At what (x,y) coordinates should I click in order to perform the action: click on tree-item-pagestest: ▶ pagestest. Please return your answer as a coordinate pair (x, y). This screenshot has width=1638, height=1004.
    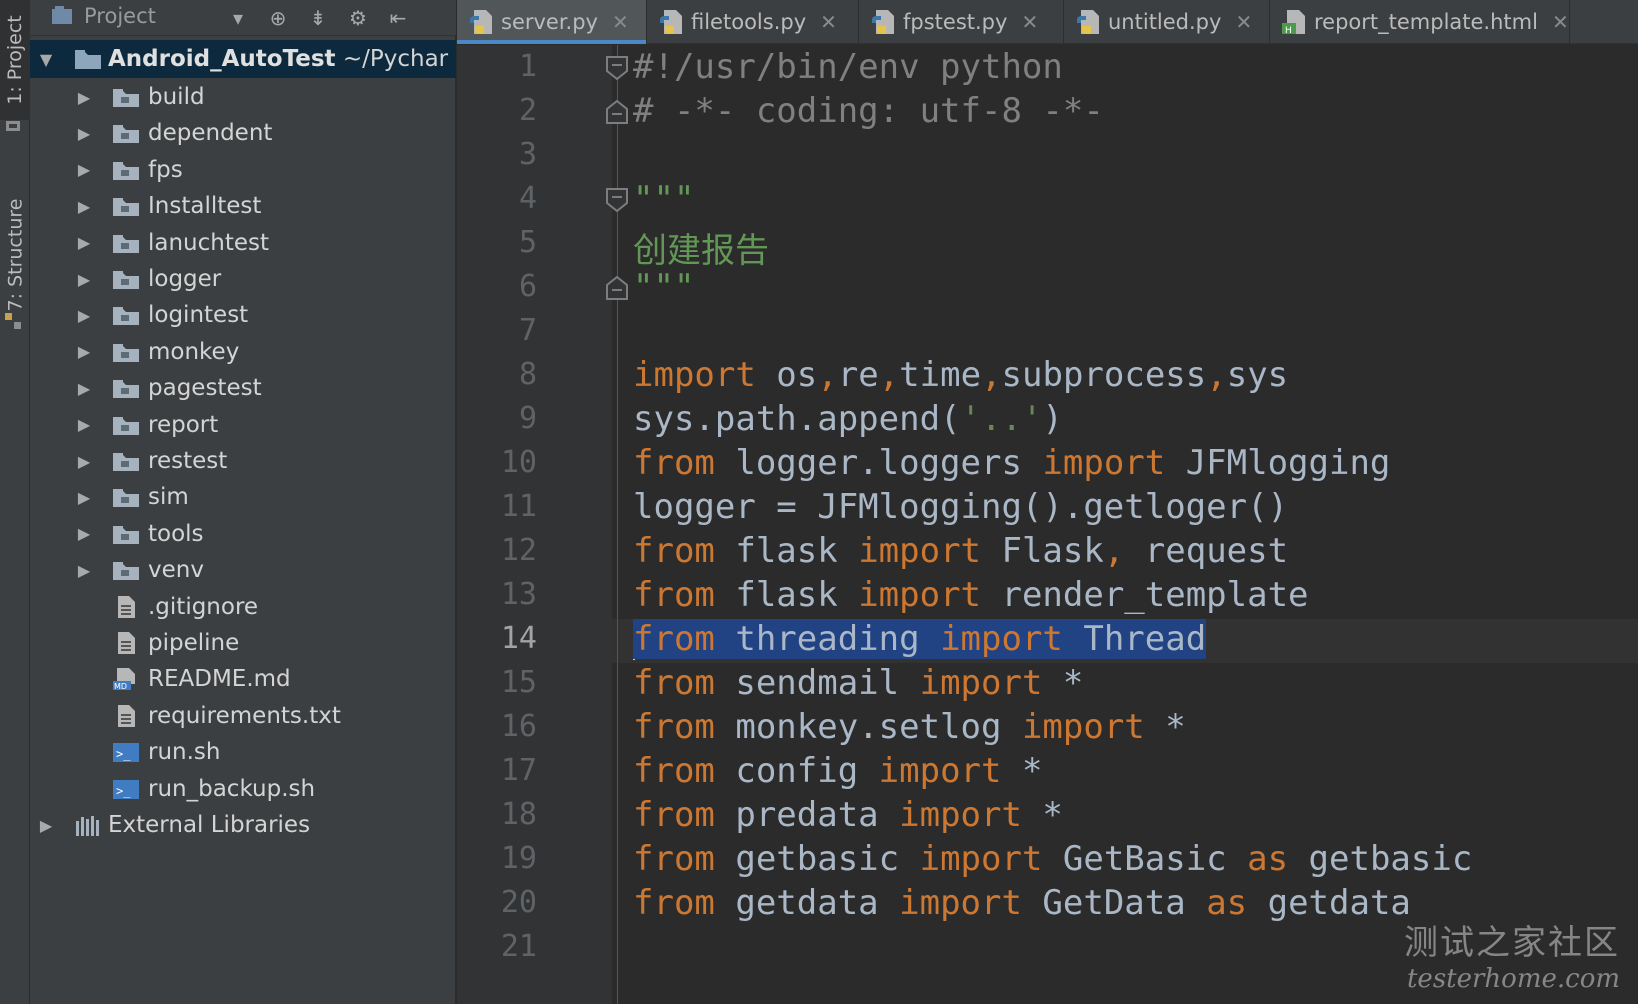
    Looking at the image, I should click on (243, 388).